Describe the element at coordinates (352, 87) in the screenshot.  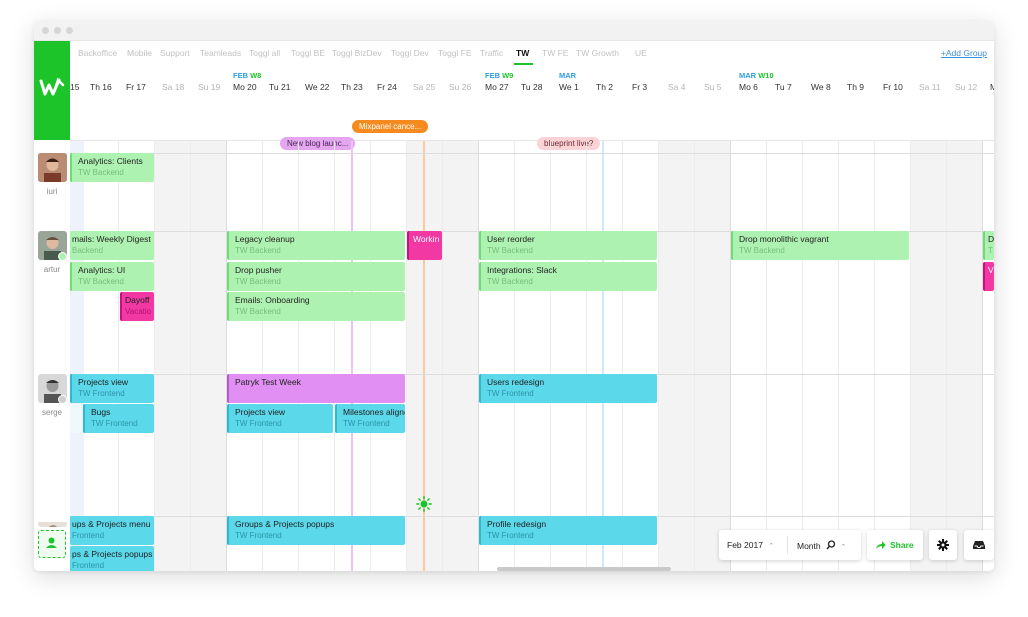
I see `day-label: Th 23` at that location.